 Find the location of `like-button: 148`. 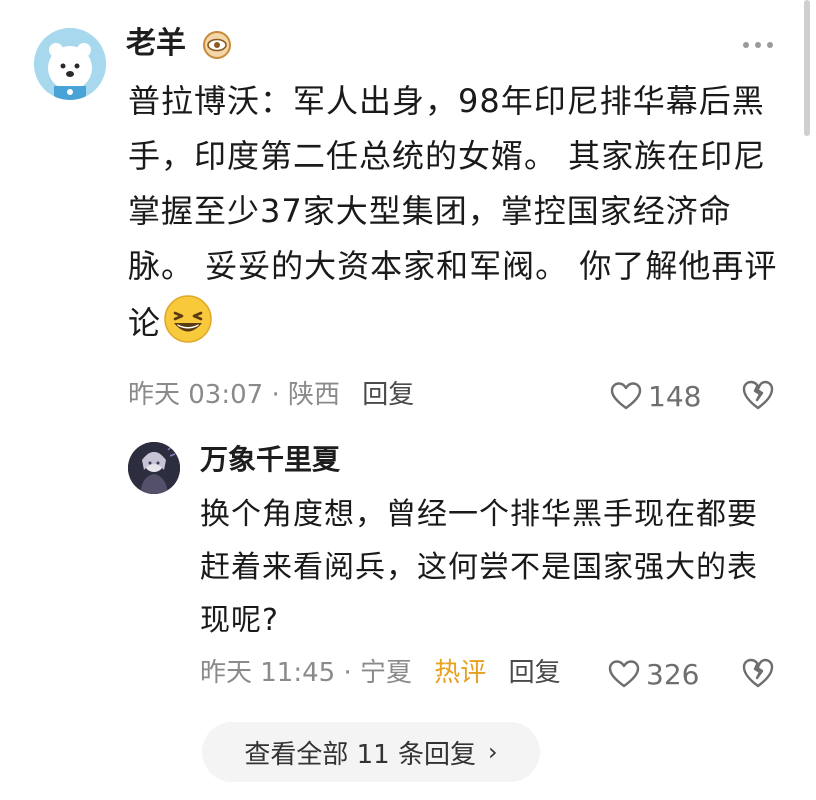

like-button: 148 is located at coordinates (655, 396).